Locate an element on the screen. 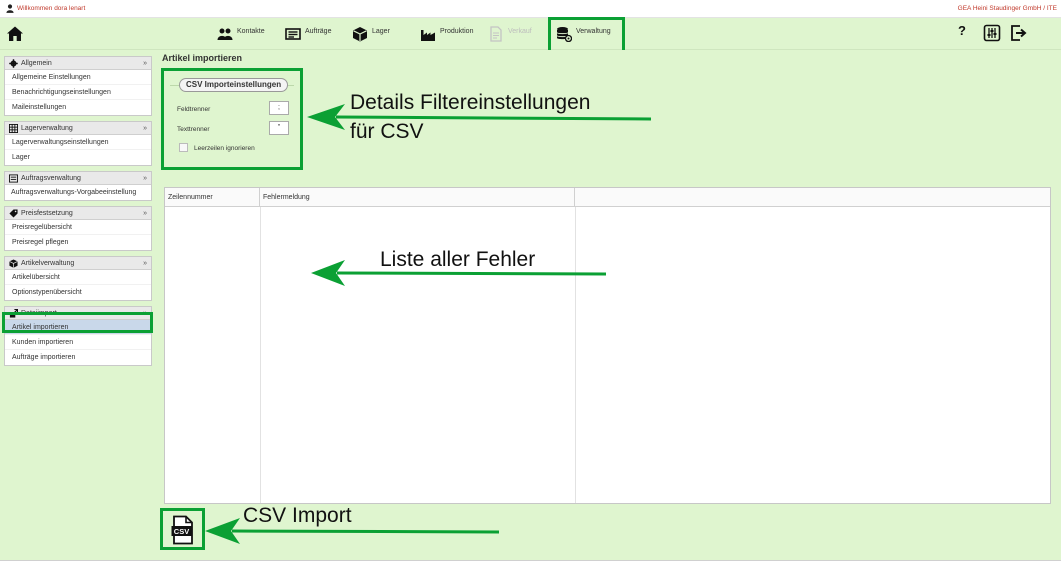  welcome-message: Willkommen dora lenart is located at coordinates (45, 8).